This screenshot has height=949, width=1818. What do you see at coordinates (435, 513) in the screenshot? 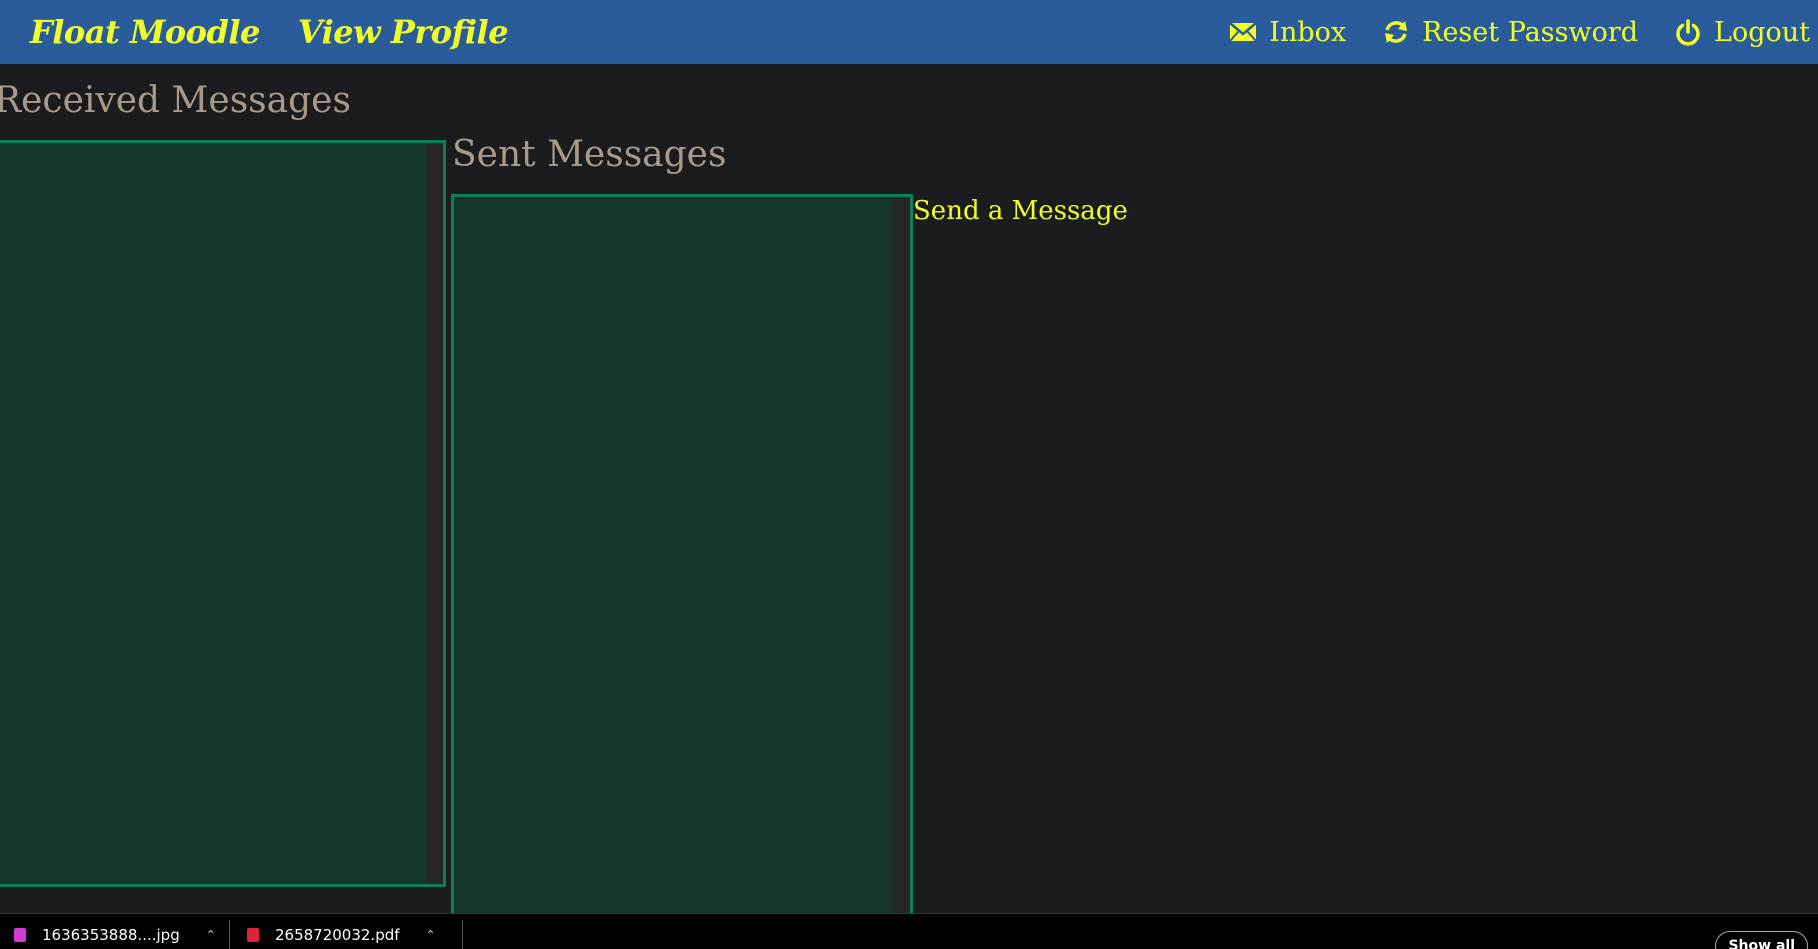
I see `received-messages-scrollbar` at bounding box center [435, 513].